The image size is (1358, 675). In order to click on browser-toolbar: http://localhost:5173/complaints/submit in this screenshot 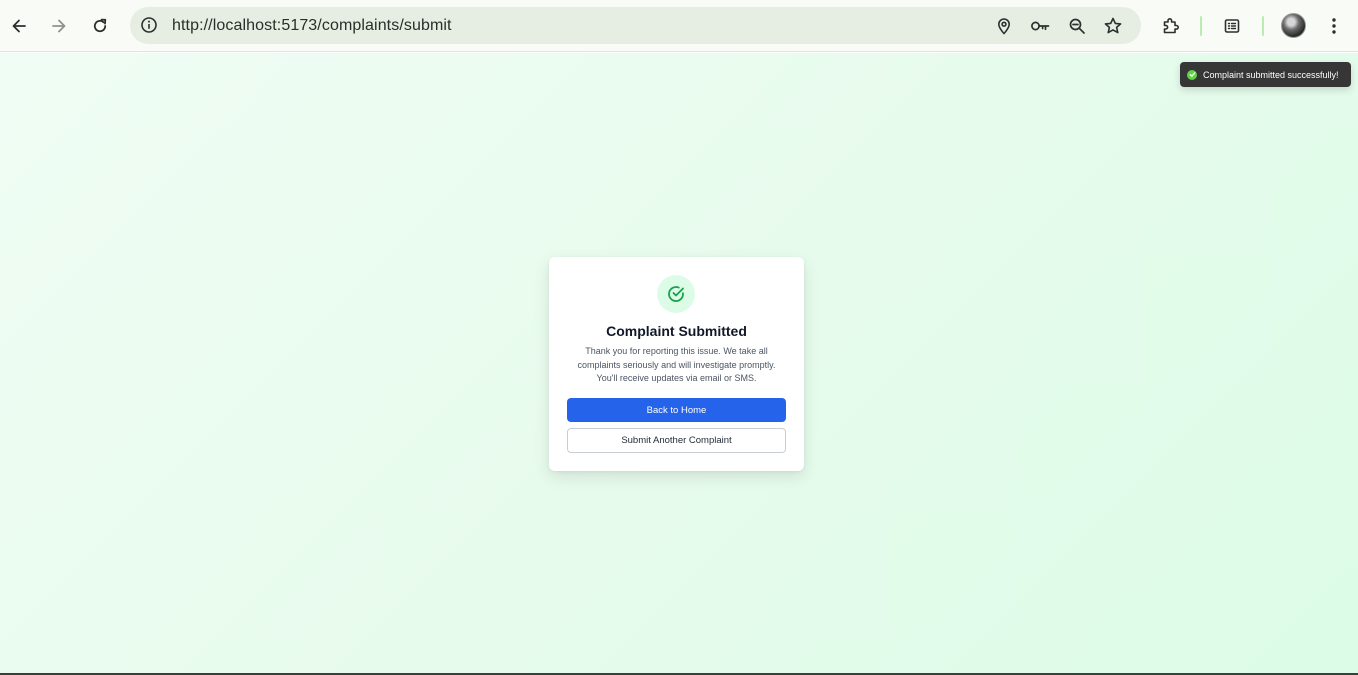, I will do `click(679, 26)`.